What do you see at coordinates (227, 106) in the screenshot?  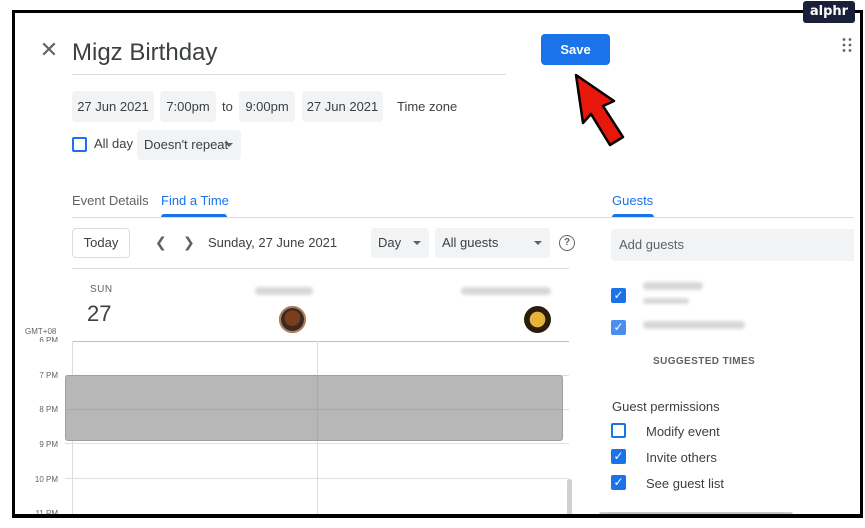 I see `to-label: to` at bounding box center [227, 106].